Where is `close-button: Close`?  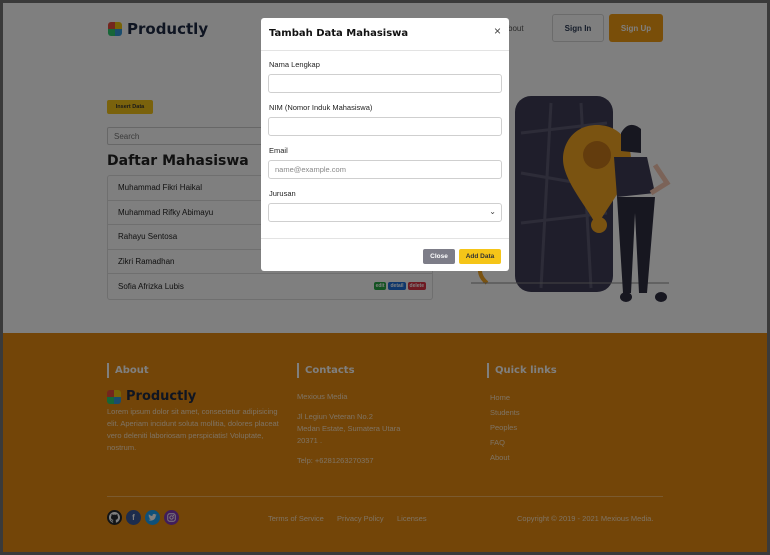
close-button: Close is located at coordinates (439, 256).